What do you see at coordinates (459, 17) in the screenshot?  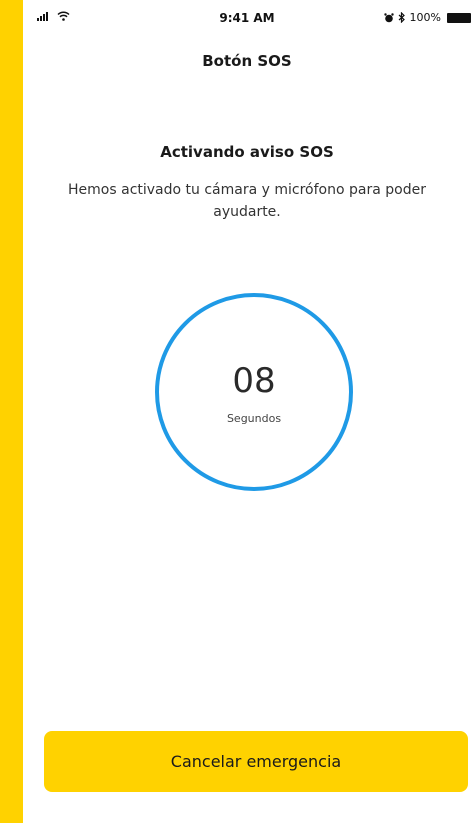 I see `battery-icon` at bounding box center [459, 17].